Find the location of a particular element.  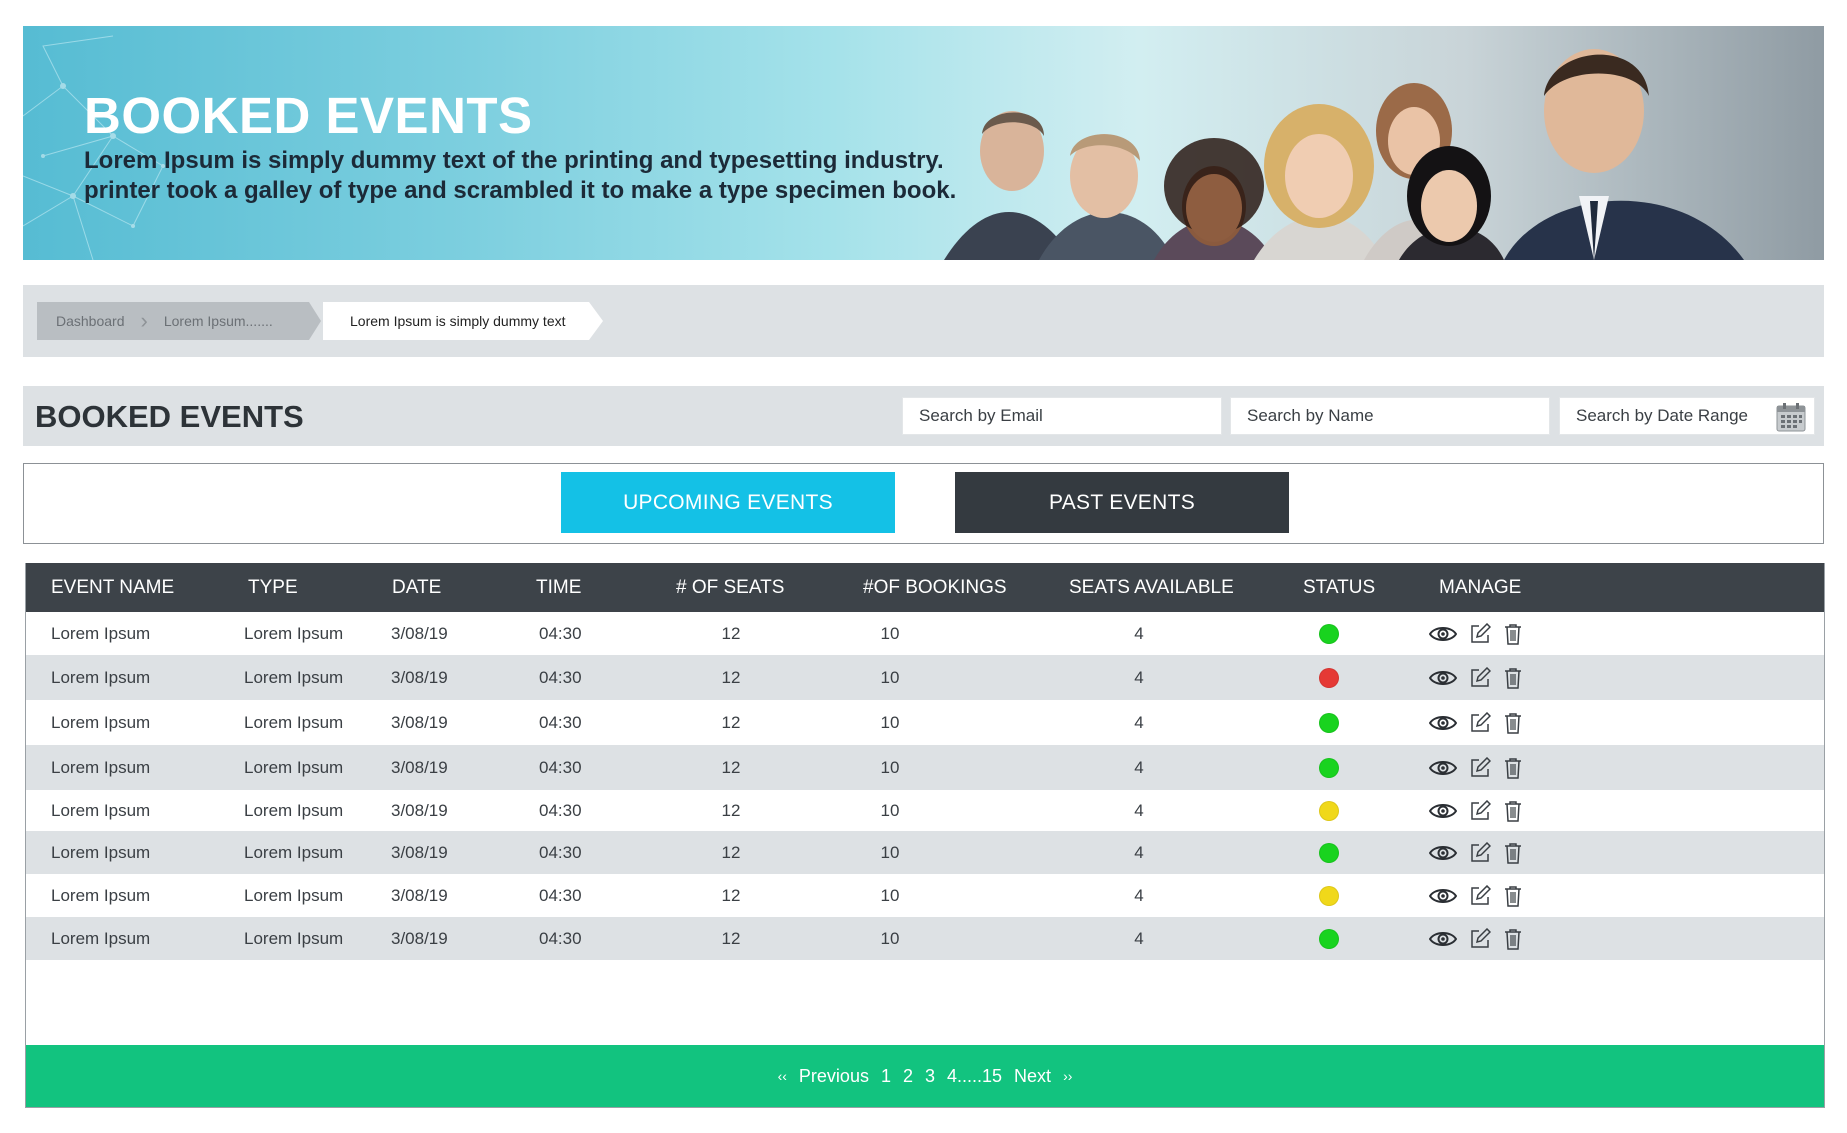

pagination-page-1: 1 is located at coordinates (886, 1076).